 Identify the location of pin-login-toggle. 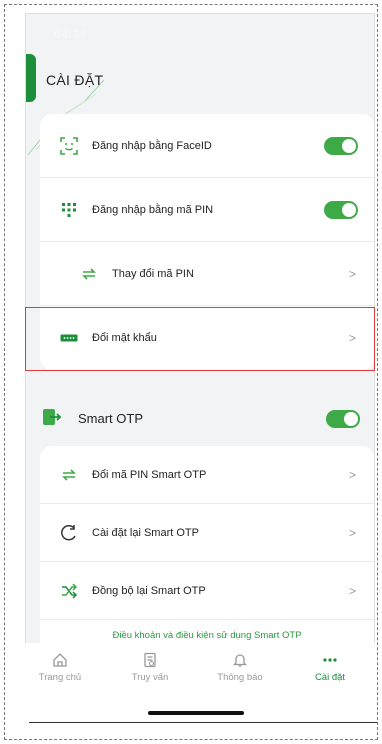
(341, 209).